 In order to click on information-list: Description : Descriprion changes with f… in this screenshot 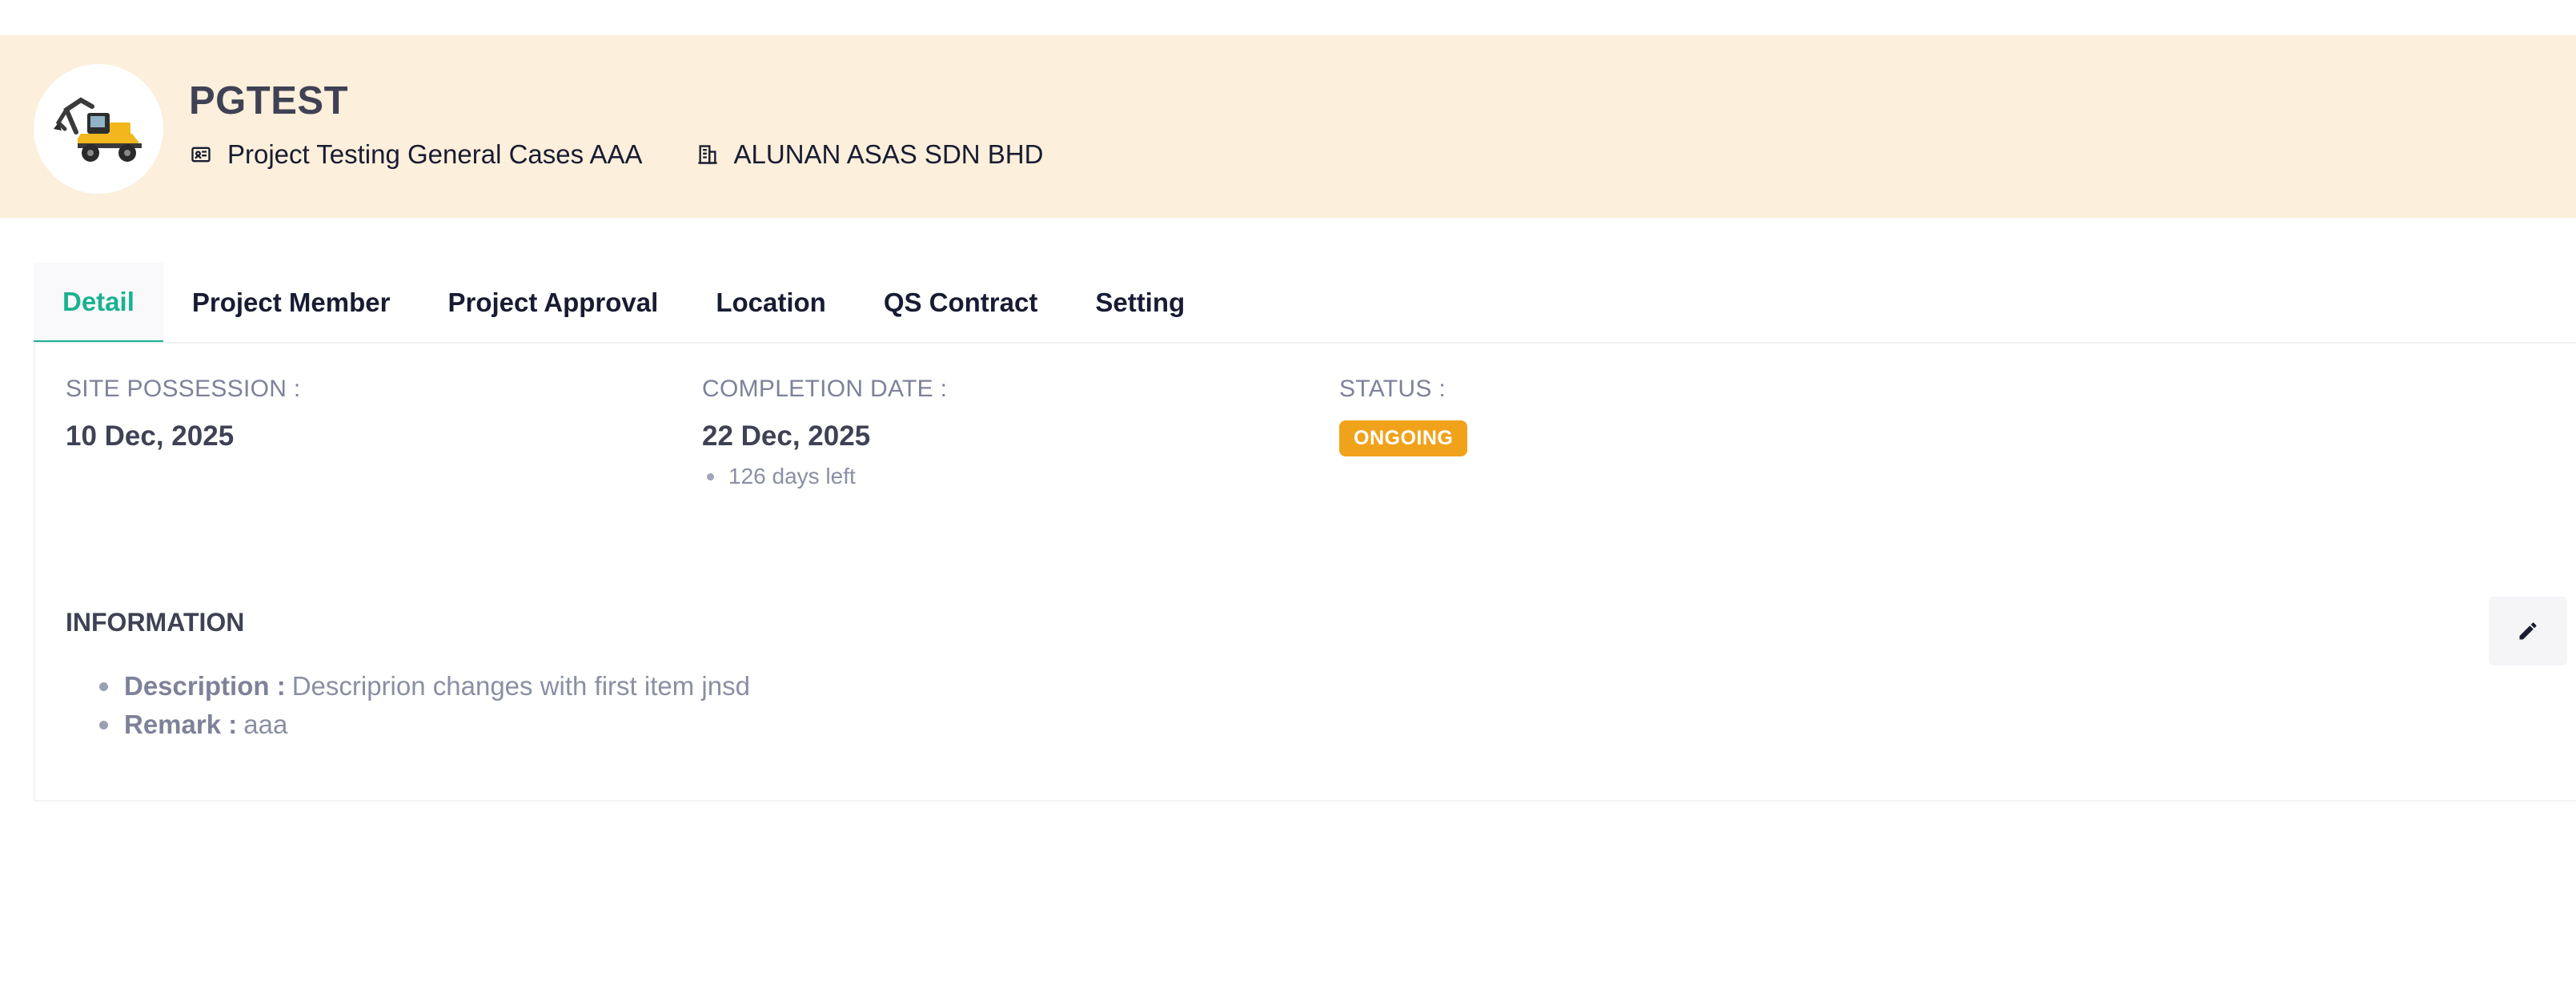, I will do `click(425, 705)`.